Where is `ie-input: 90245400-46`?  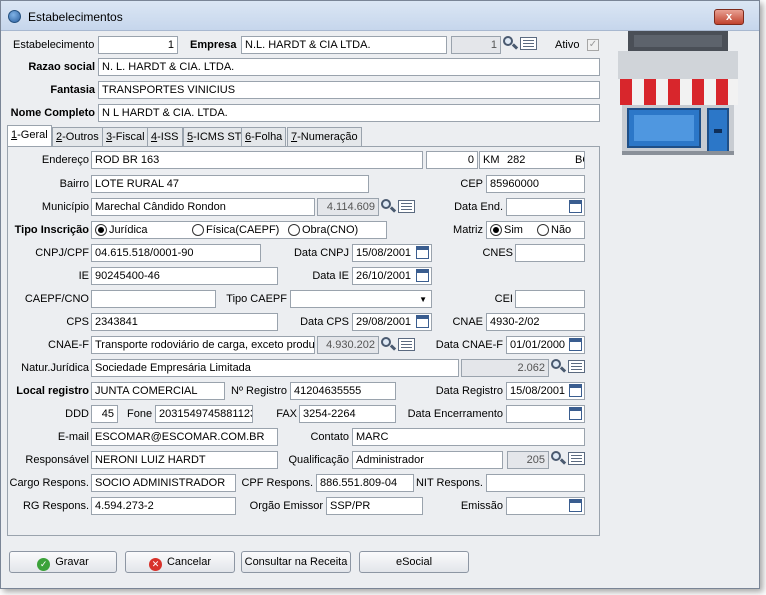
ie-input: 90245400-46 is located at coordinates (184, 276).